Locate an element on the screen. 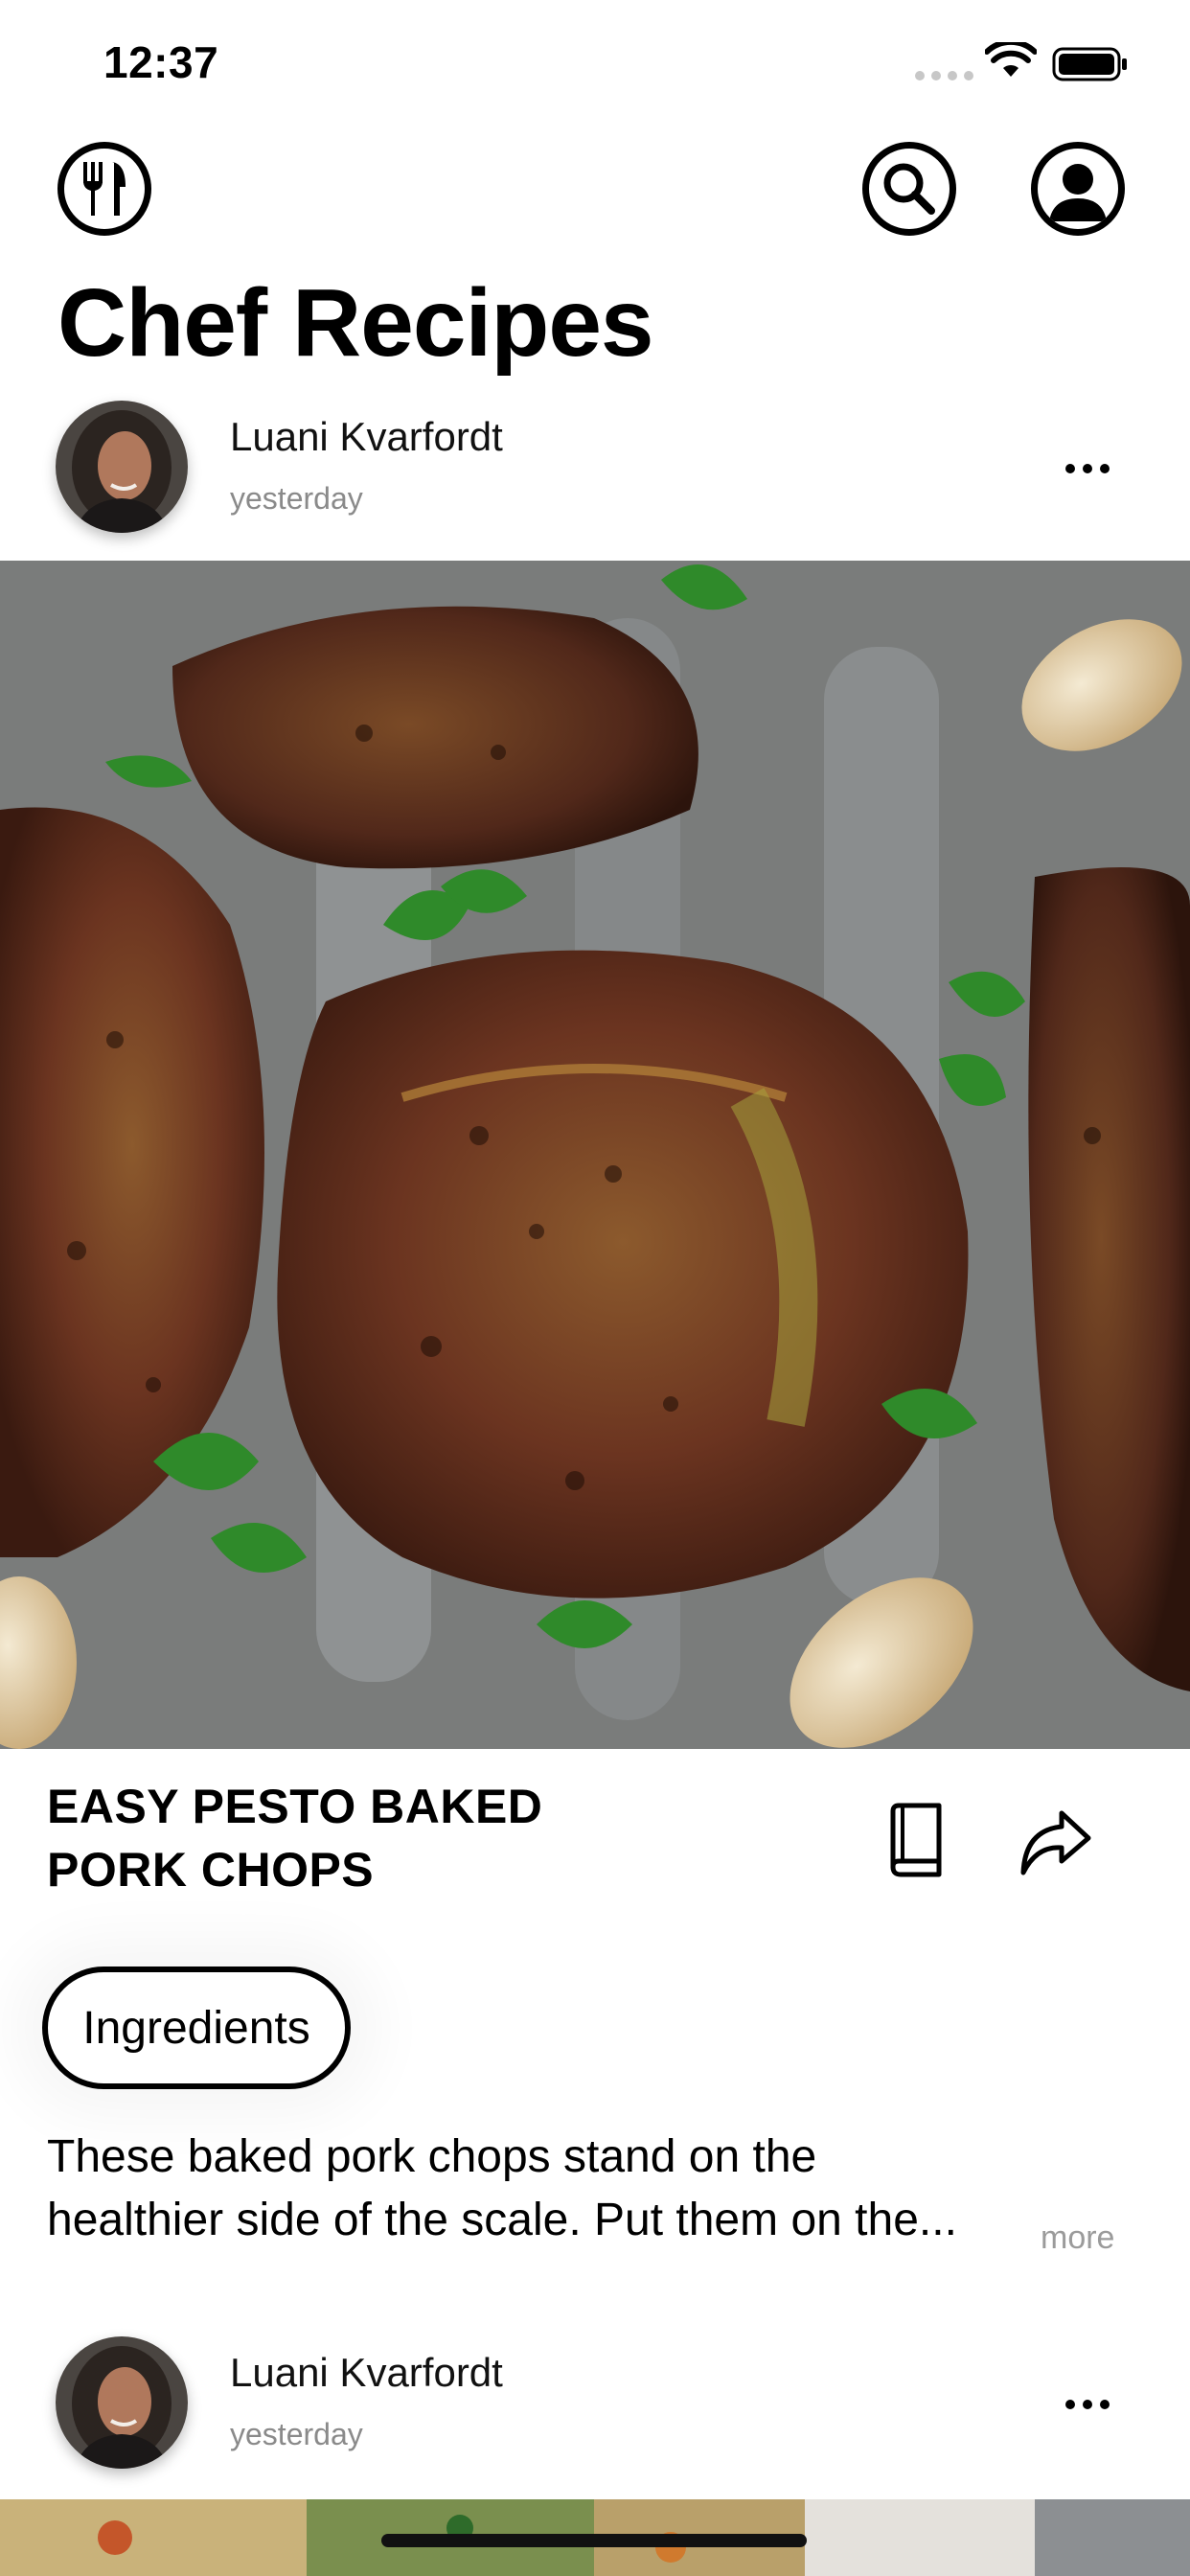 The width and height of the screenshot is (1190, 2576). profile-button is located at coordinates (1078, 189).